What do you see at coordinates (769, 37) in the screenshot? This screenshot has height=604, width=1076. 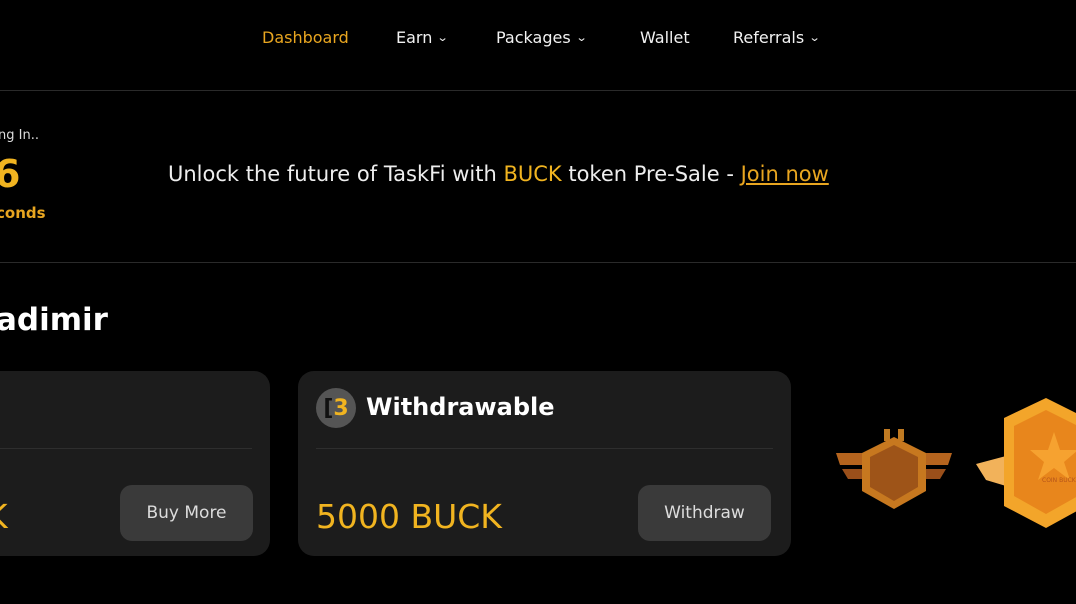 I see `nav-label: Referrals` at bounding box center [769, 37].